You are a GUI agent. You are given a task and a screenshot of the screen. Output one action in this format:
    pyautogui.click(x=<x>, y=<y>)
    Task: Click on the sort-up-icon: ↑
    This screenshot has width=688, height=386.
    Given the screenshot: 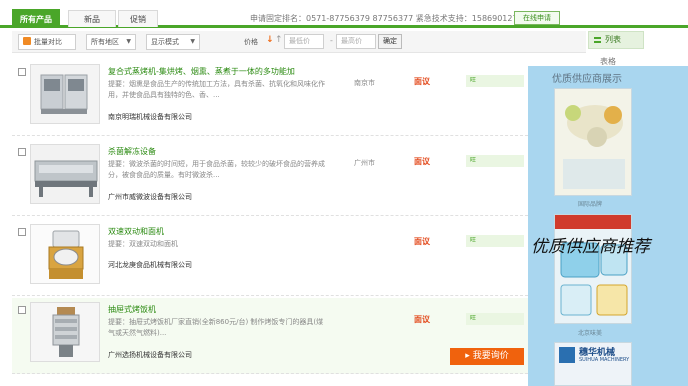 What is the action you would take?
    pyautogui.click(x=279, y=40)
    